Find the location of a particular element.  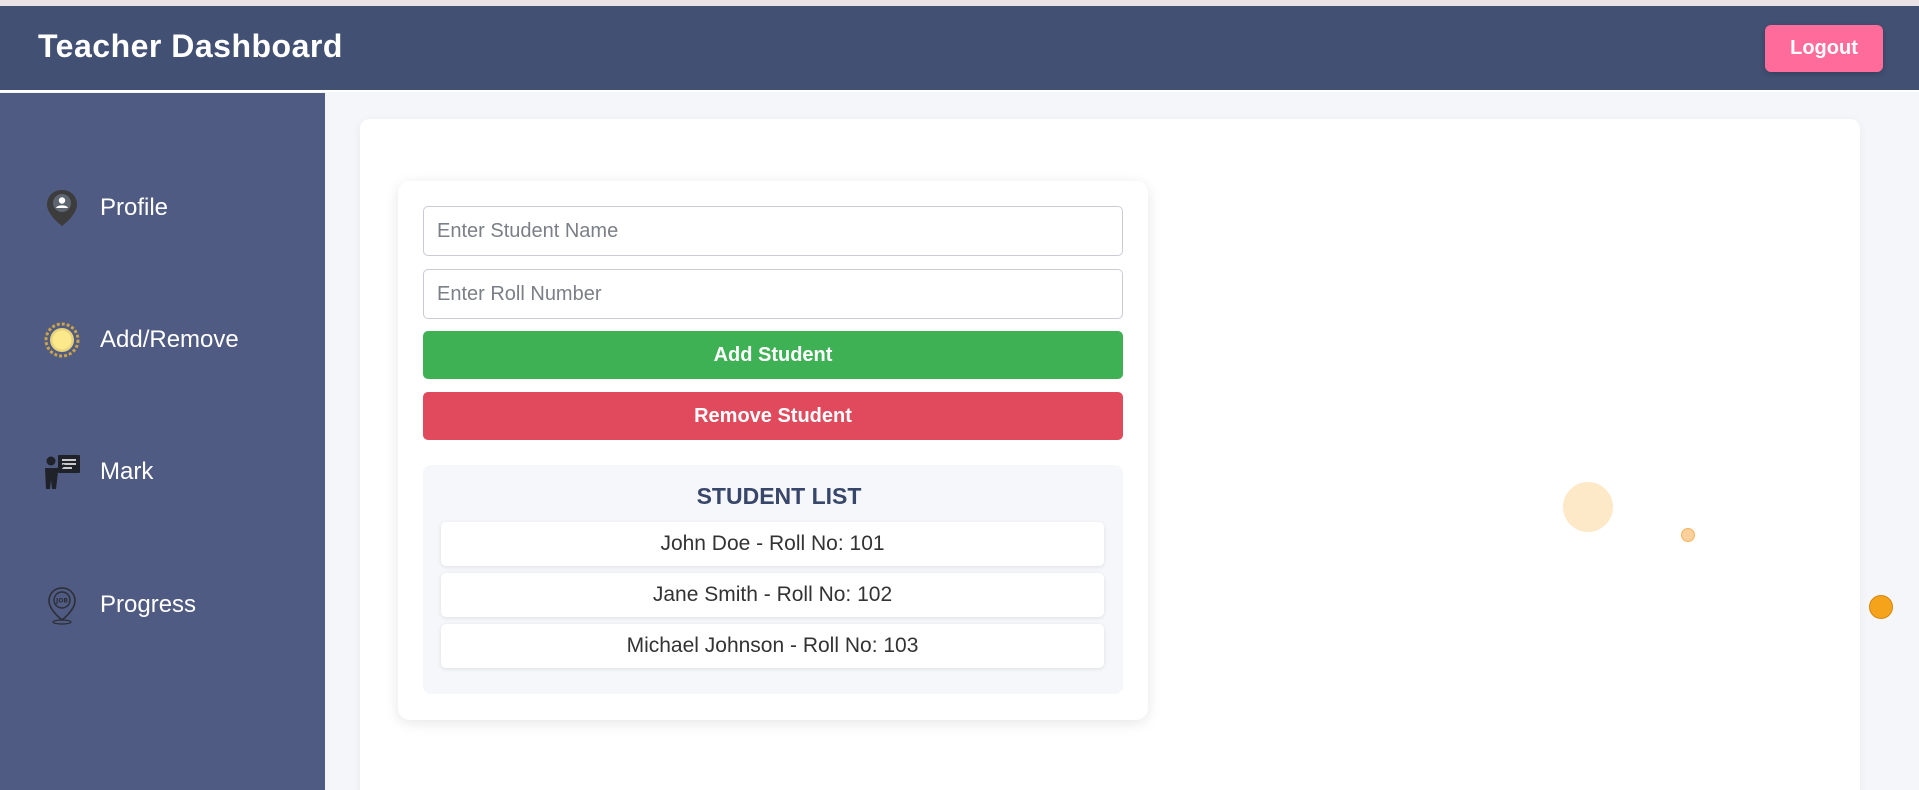

sidebar-item-mark: Mark is located at coordinates (180, 472).